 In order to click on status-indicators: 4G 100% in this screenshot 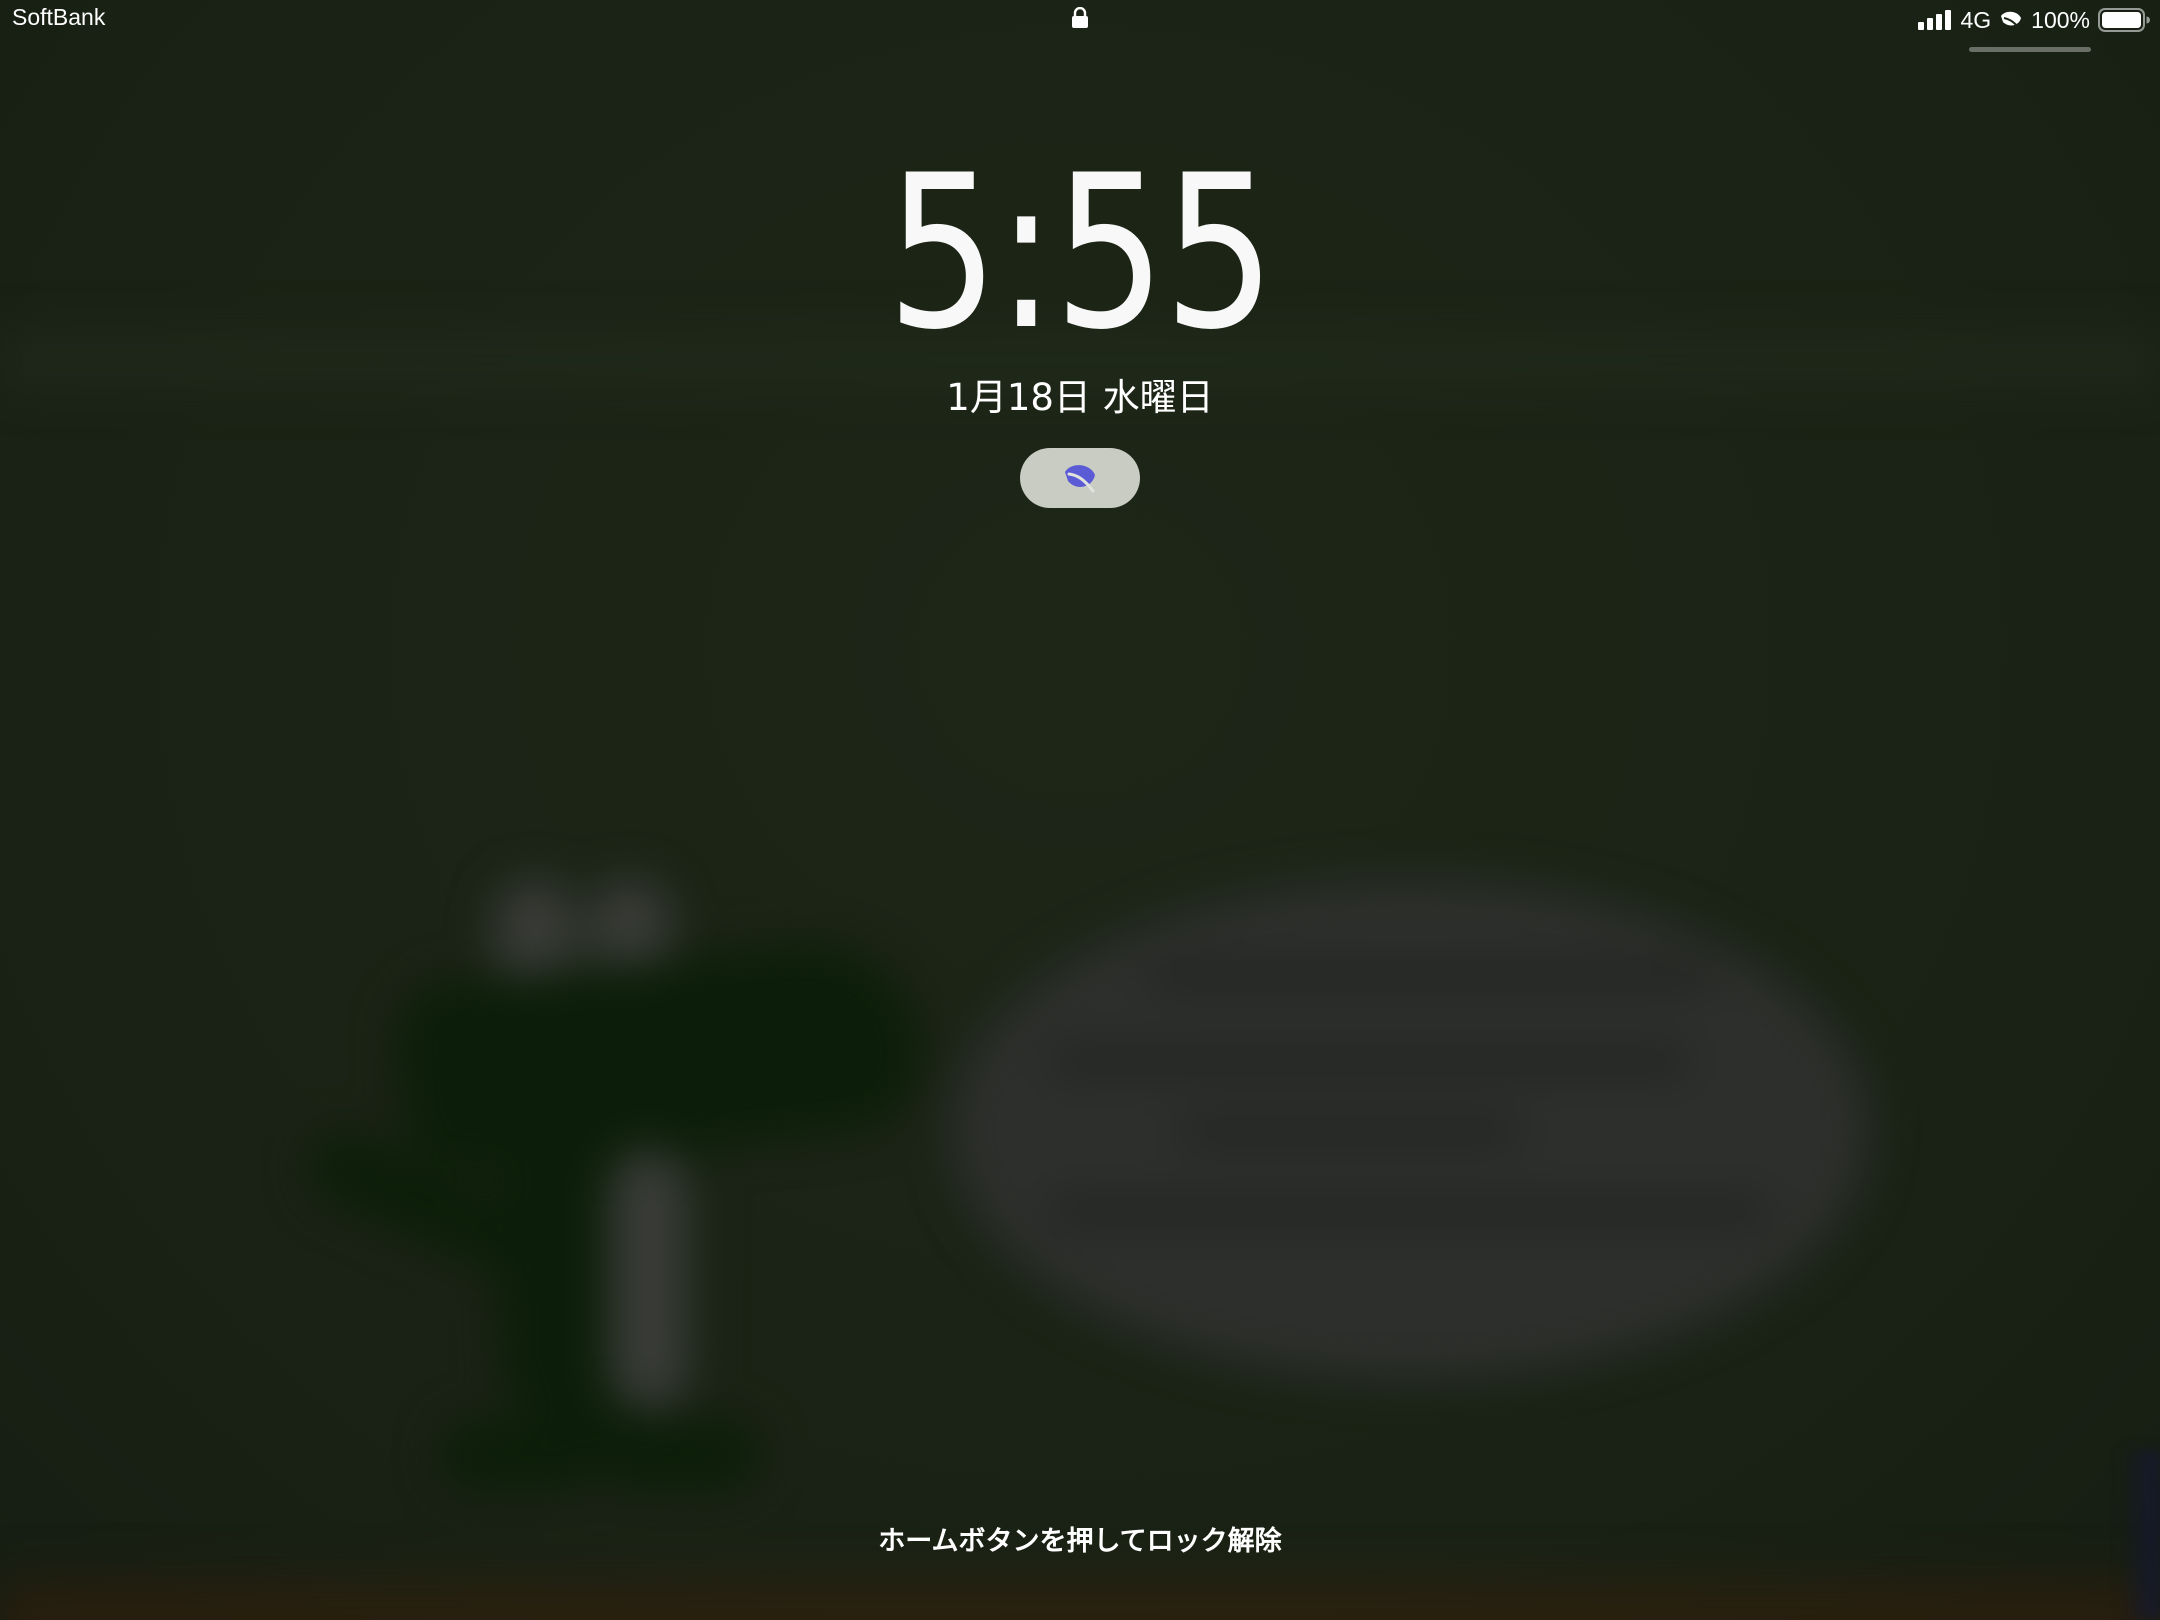, I will do `click(2034, 20)`.